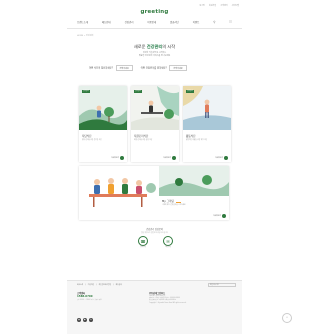  Describe the element at coordinates (174, 22) in the screenshot. I see `nav-item-custom: 맞춤식단` at that location.